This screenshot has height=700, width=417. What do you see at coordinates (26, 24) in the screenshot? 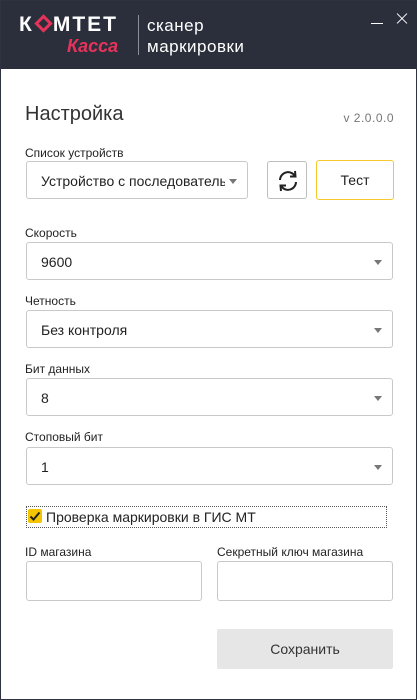
I see `logo-text-left: К` at bounding box center [26, 24].